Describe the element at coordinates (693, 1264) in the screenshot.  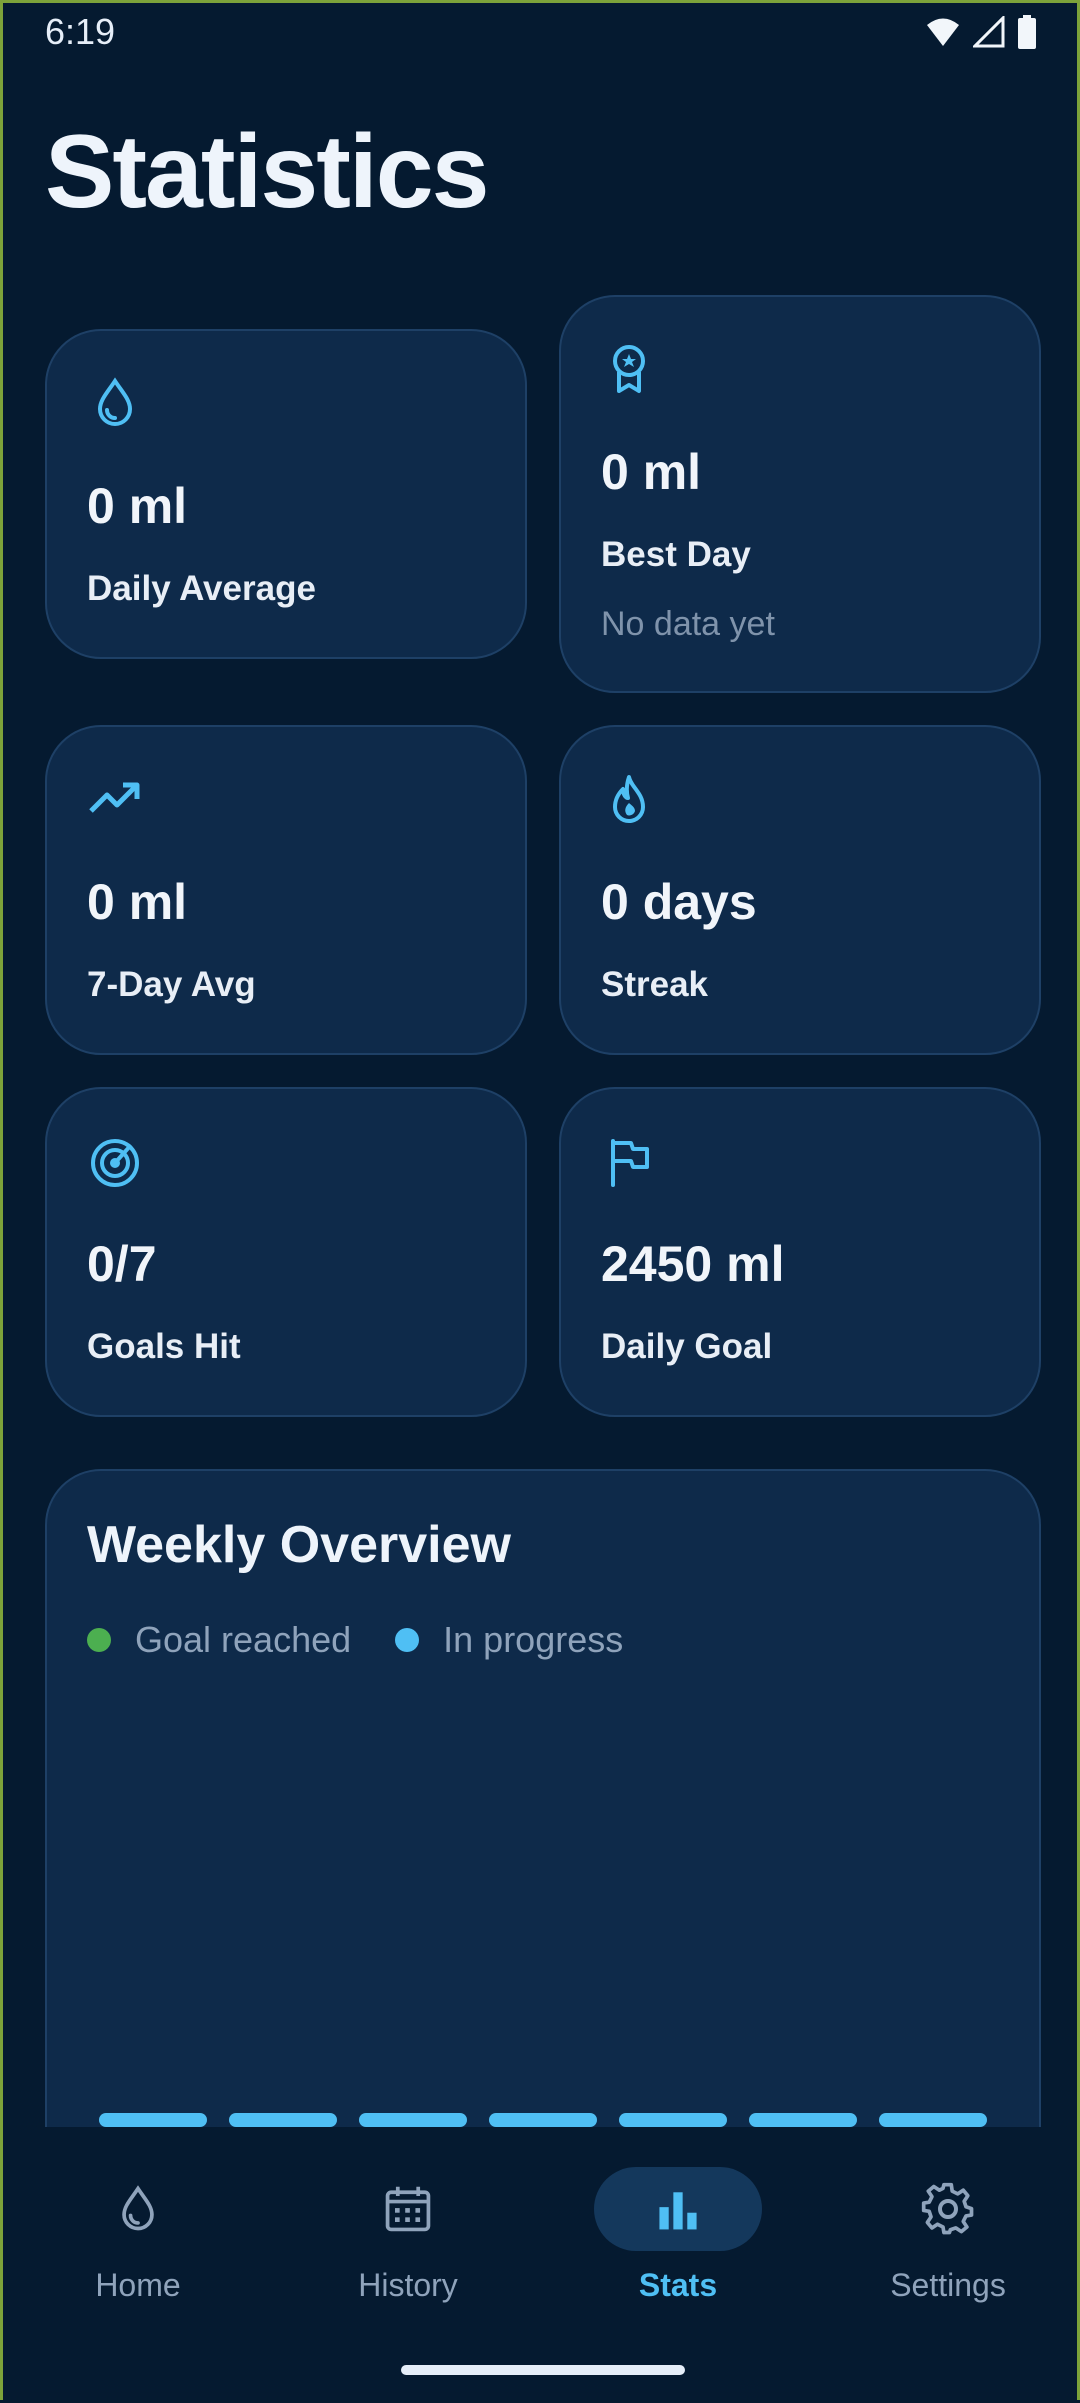
I see `daily-goal-value: 2450 ml` at that location.